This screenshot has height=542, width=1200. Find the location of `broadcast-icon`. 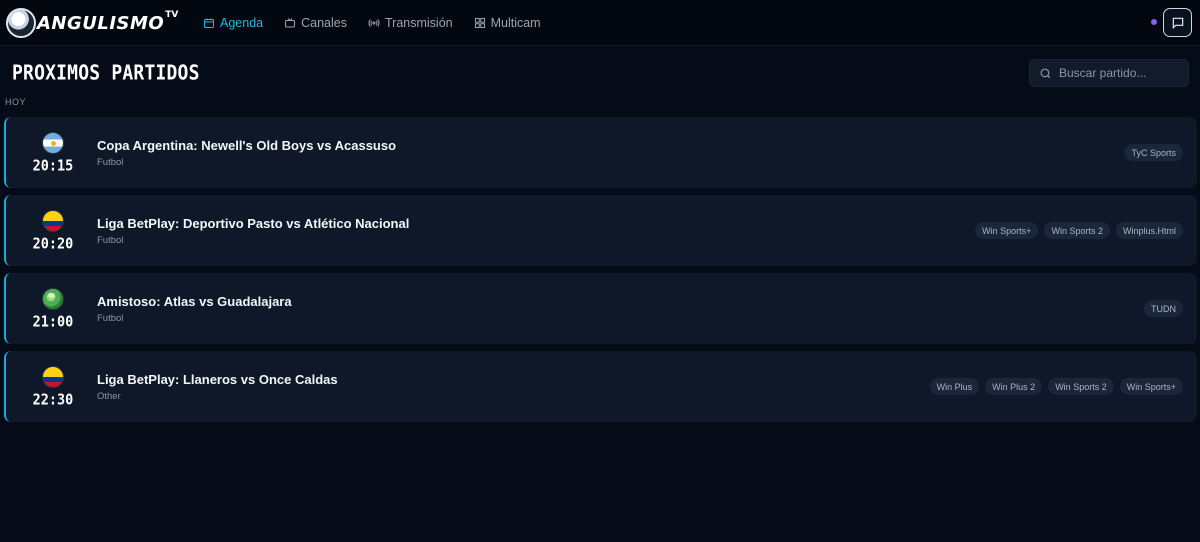

broadcast-icon is located at coordinates (374, 23).